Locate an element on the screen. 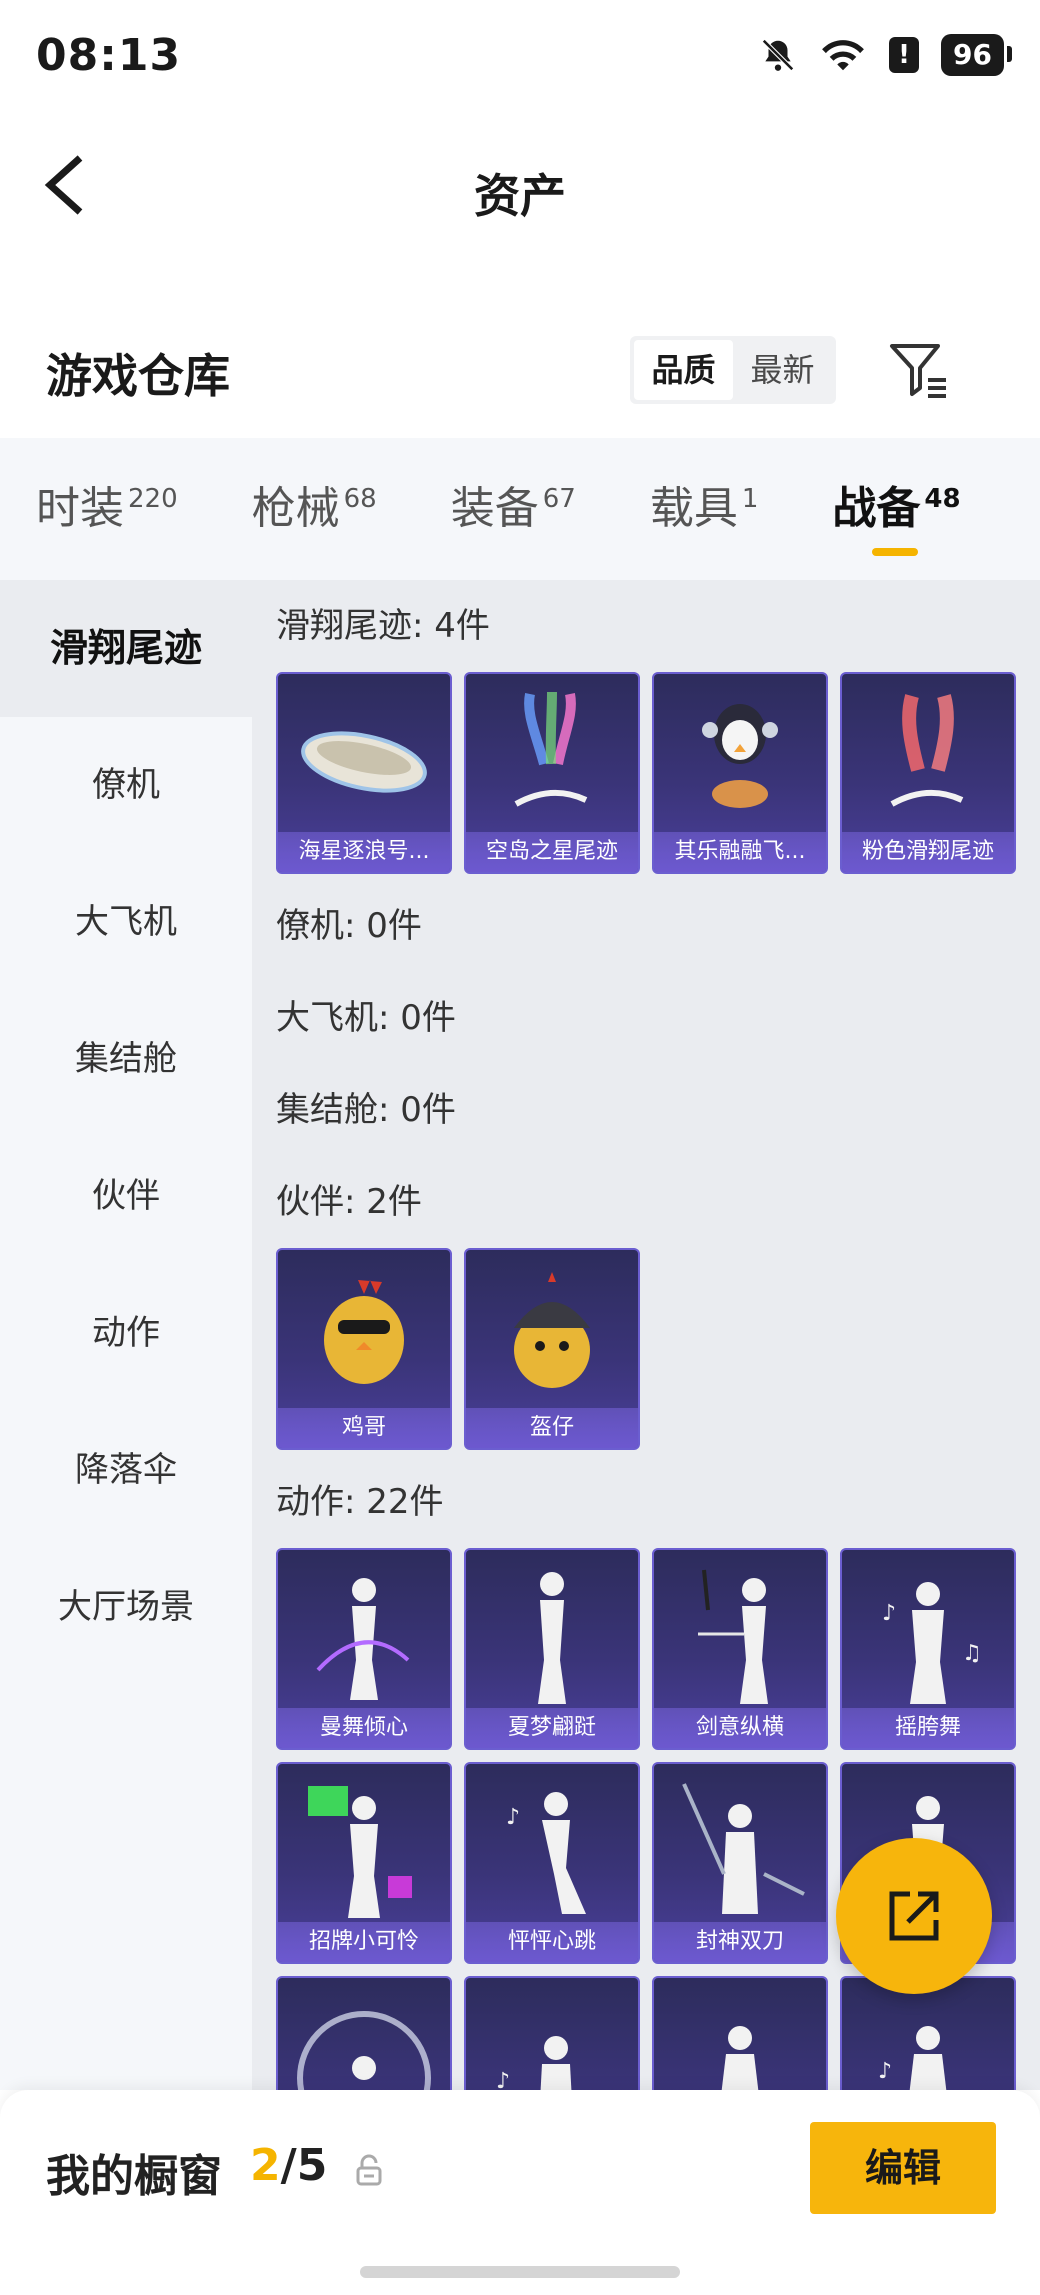 Image resolution: width=1040 pixels, height=2295 pixels. tab-fashion: 时装 220 is located at coordinates (107, 509).